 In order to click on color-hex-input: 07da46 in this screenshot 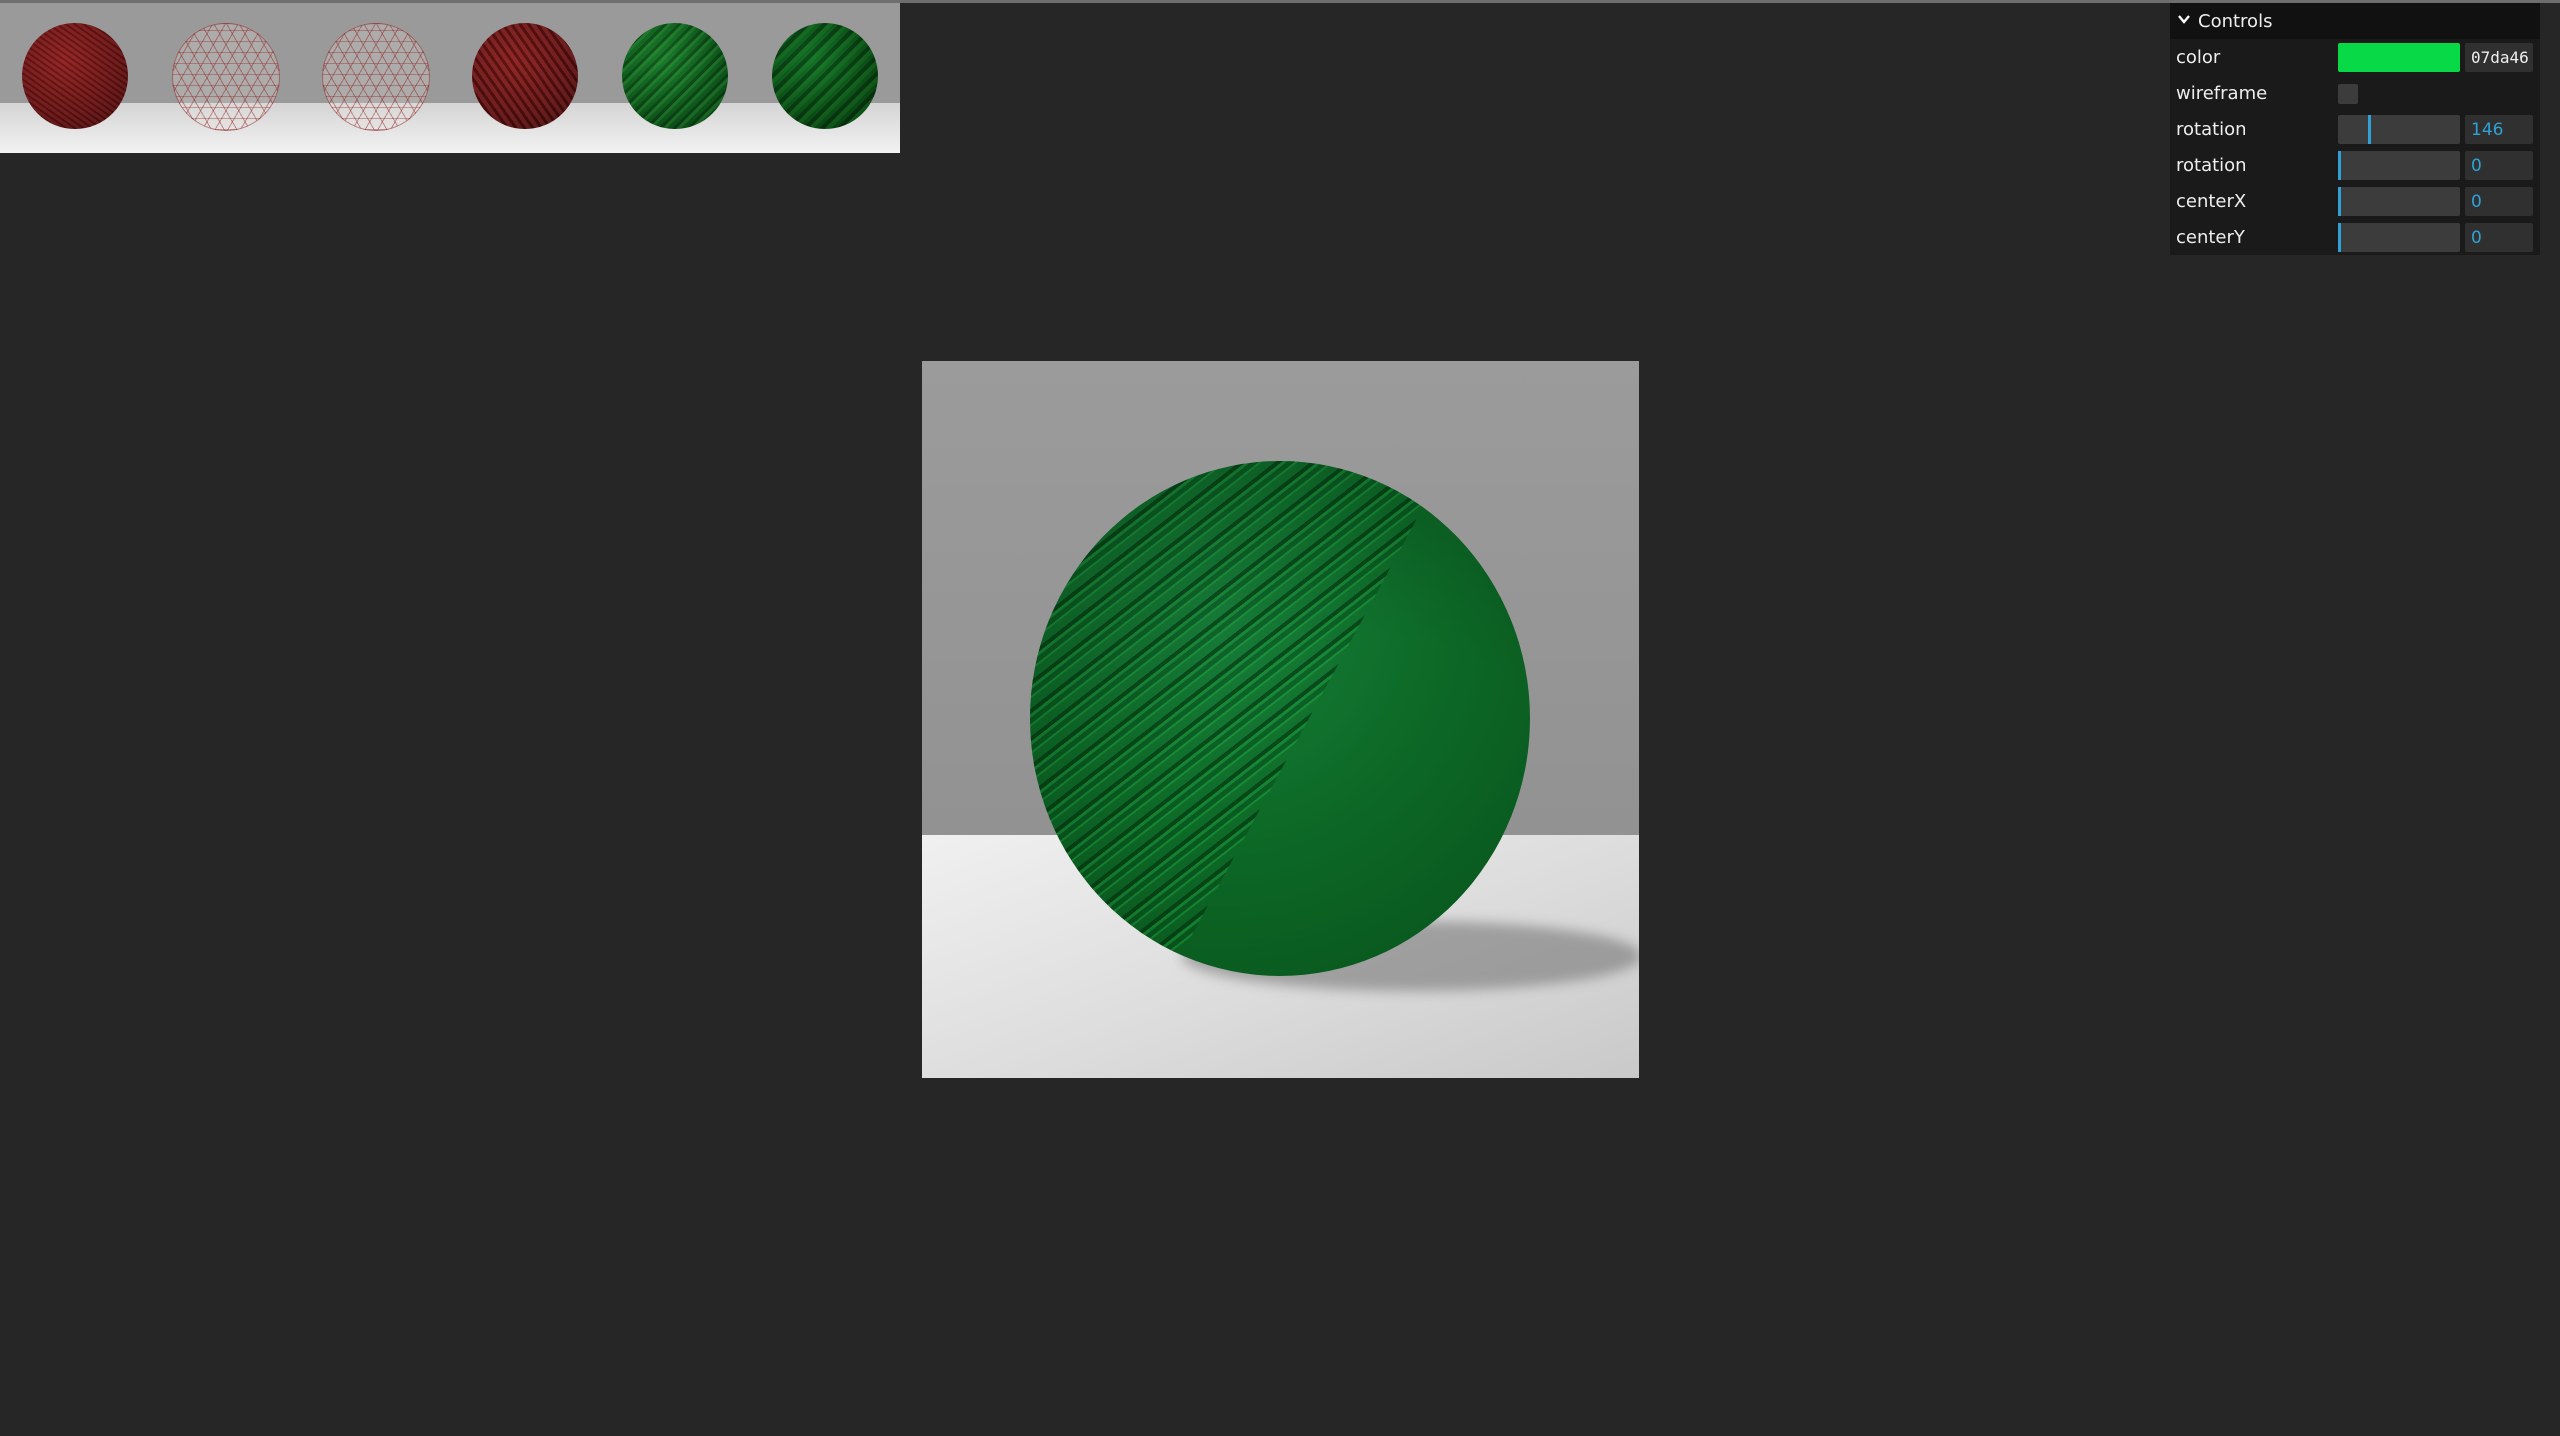, I will do `click(2499, 57)`.